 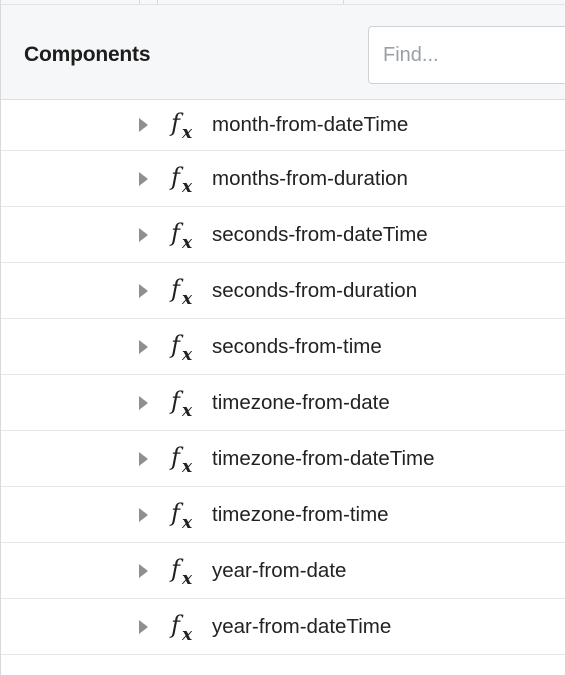 What do you see at coordinates (310, 178) in the screenshot?
I see `component-label: months-from-duration` at bounding box center [310, 178].